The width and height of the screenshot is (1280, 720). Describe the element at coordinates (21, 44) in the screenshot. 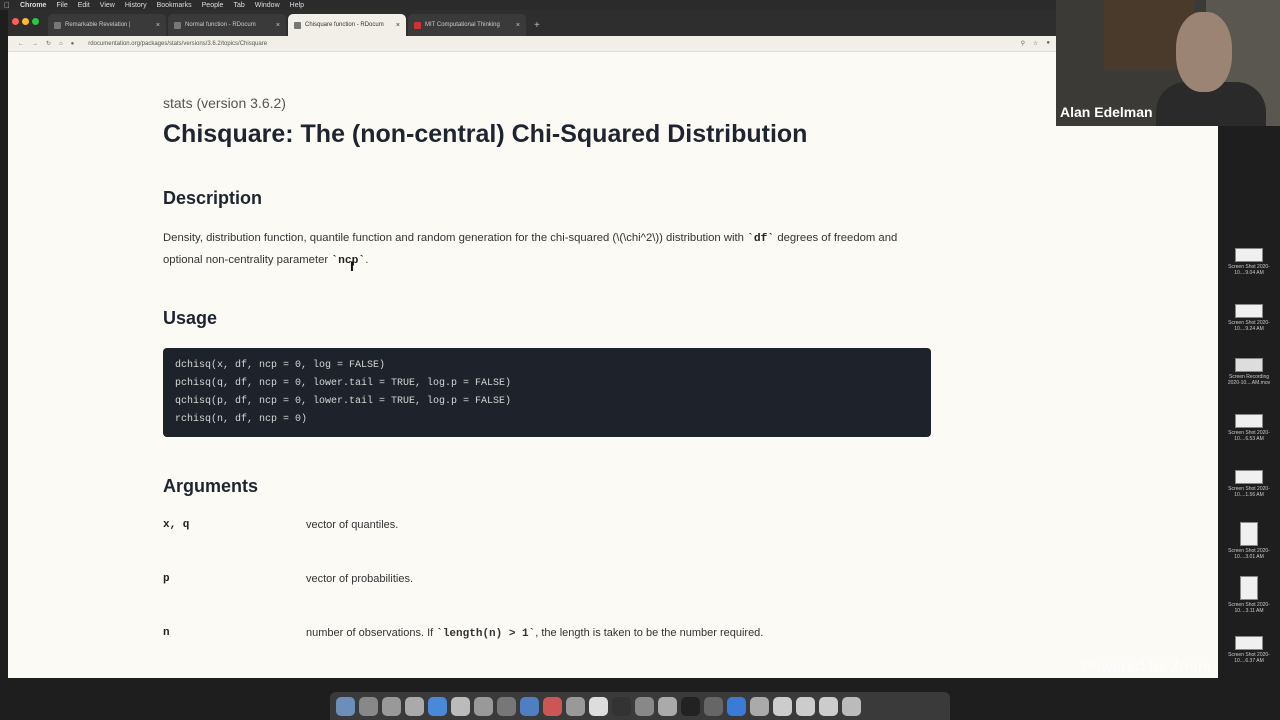

I see `back-icon: ←` at that location.